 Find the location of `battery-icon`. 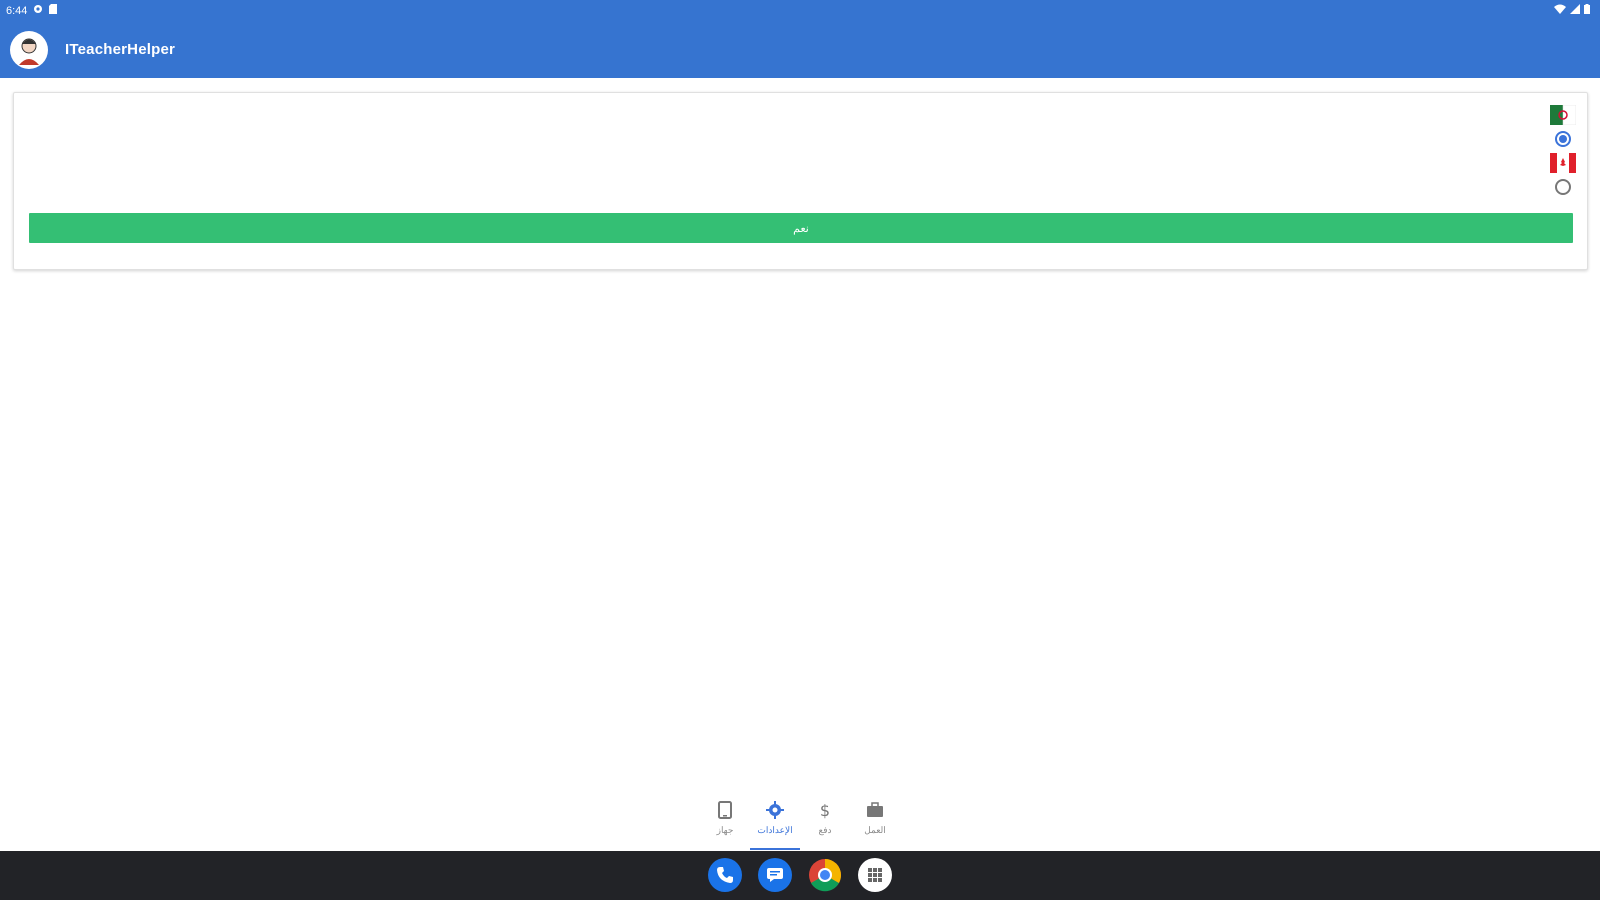

battery-icon is located at coordinates (1587, 10).